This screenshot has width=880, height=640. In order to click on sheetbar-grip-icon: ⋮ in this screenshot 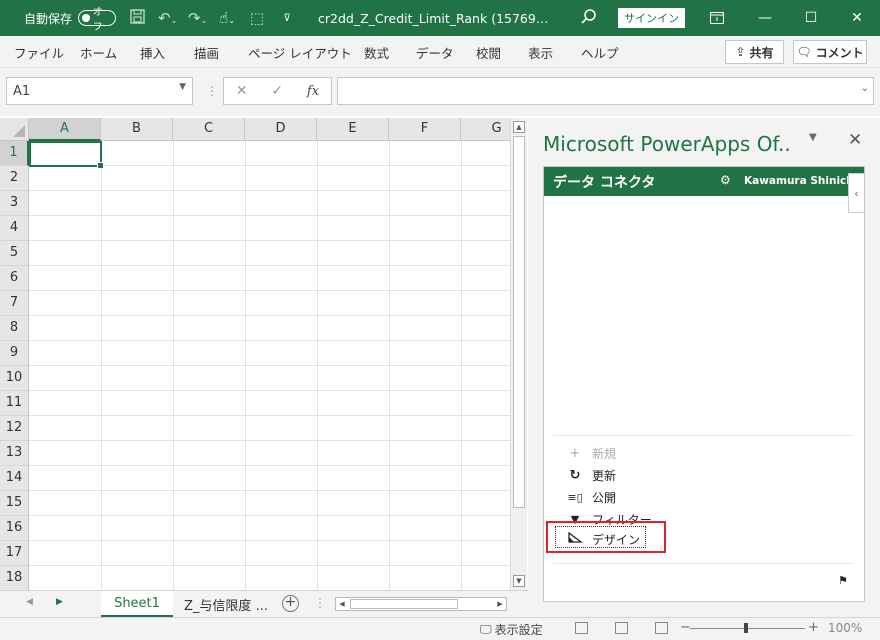, I will do `click(320, 603)`.